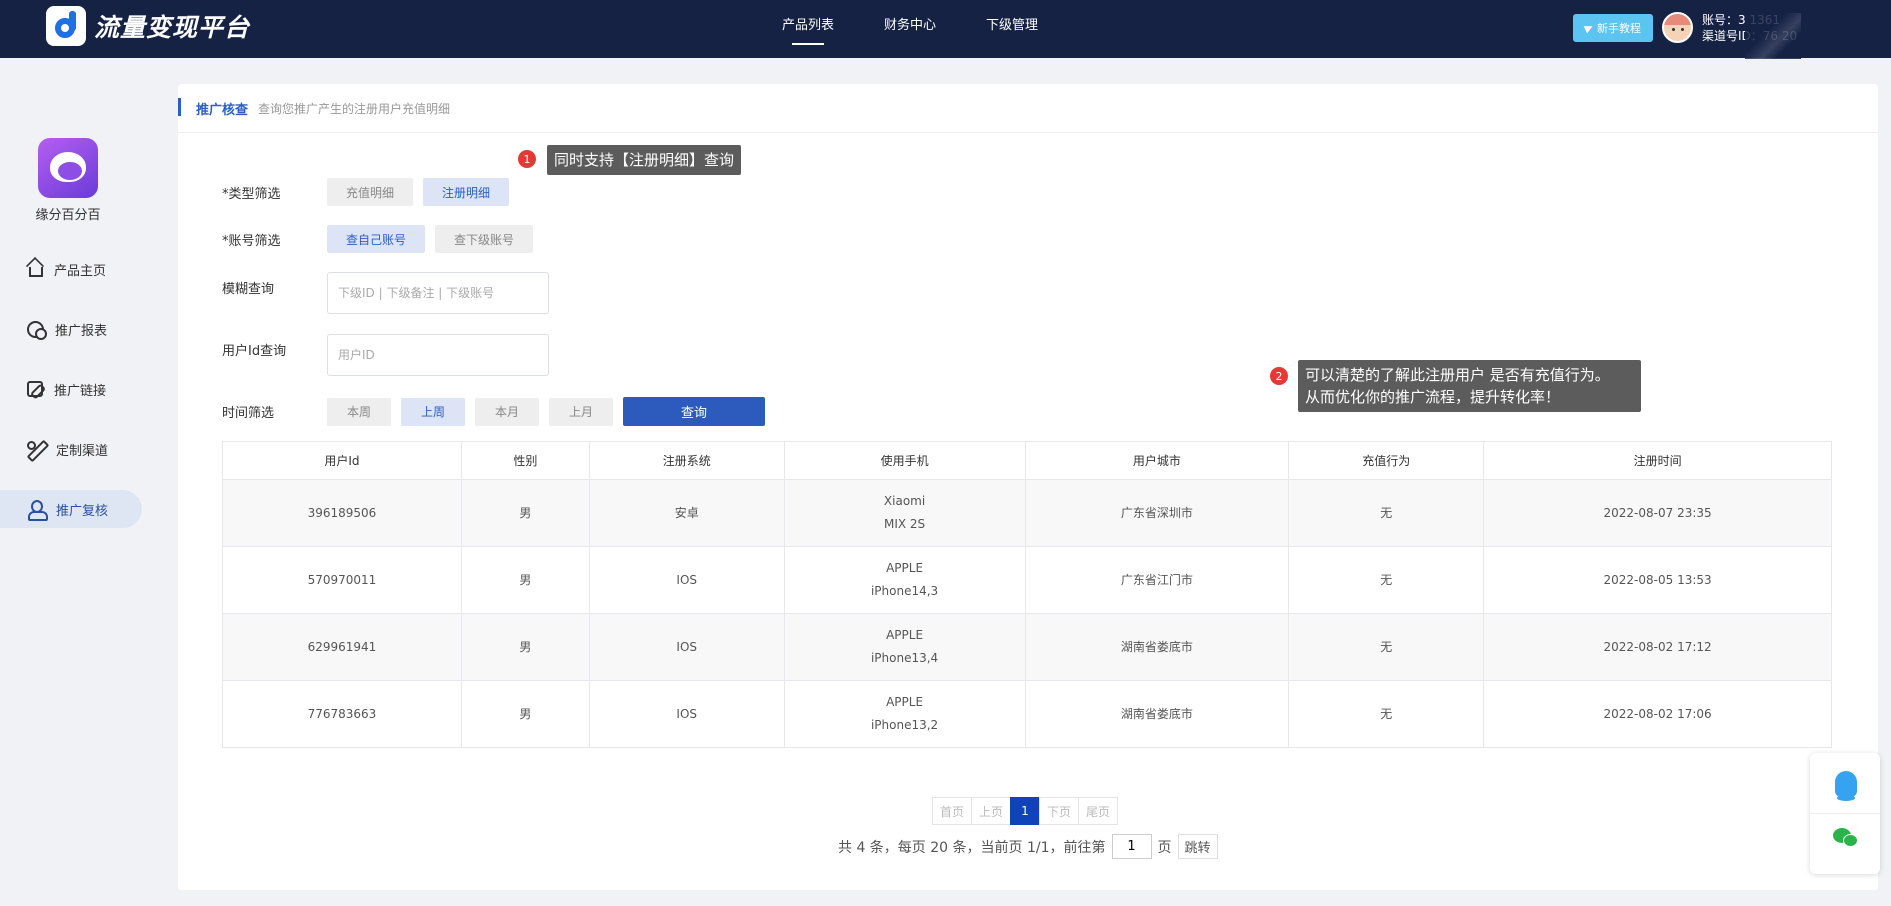  Describe the element at coordinates (905, 513) in the screenshot. I see `cell-phone: Xiaomi MIX 2S` at that location.